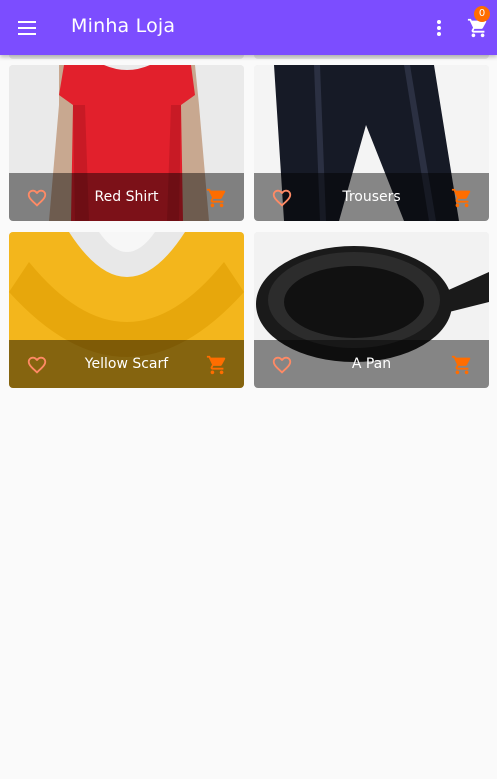  I want to click on product-name: A Pan, so click(371, 364).